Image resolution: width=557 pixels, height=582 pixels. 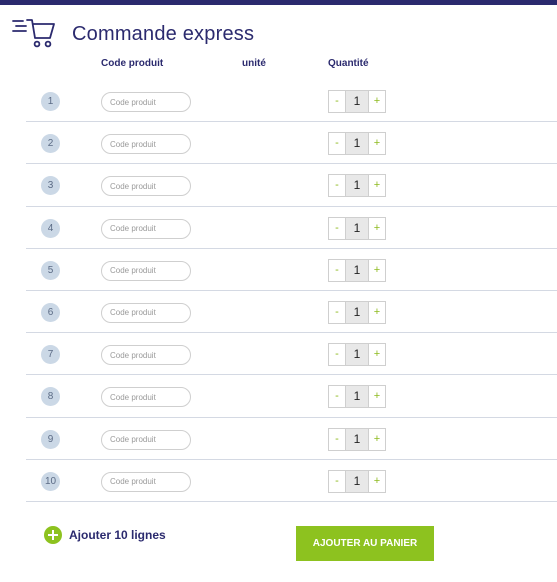 I want to click on order-line-row: 4 -1+, so click(x=291, y=228).